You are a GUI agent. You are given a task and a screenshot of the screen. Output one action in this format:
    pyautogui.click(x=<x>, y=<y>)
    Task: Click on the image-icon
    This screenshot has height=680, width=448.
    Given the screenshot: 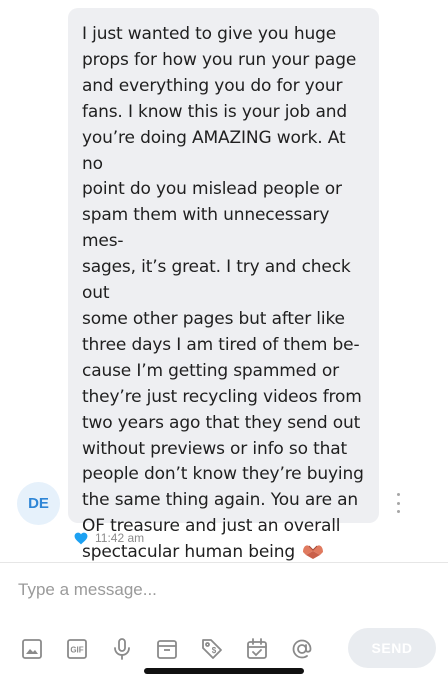 What is the action you would take?
    pyautogui.click(x=32, y=649)
    